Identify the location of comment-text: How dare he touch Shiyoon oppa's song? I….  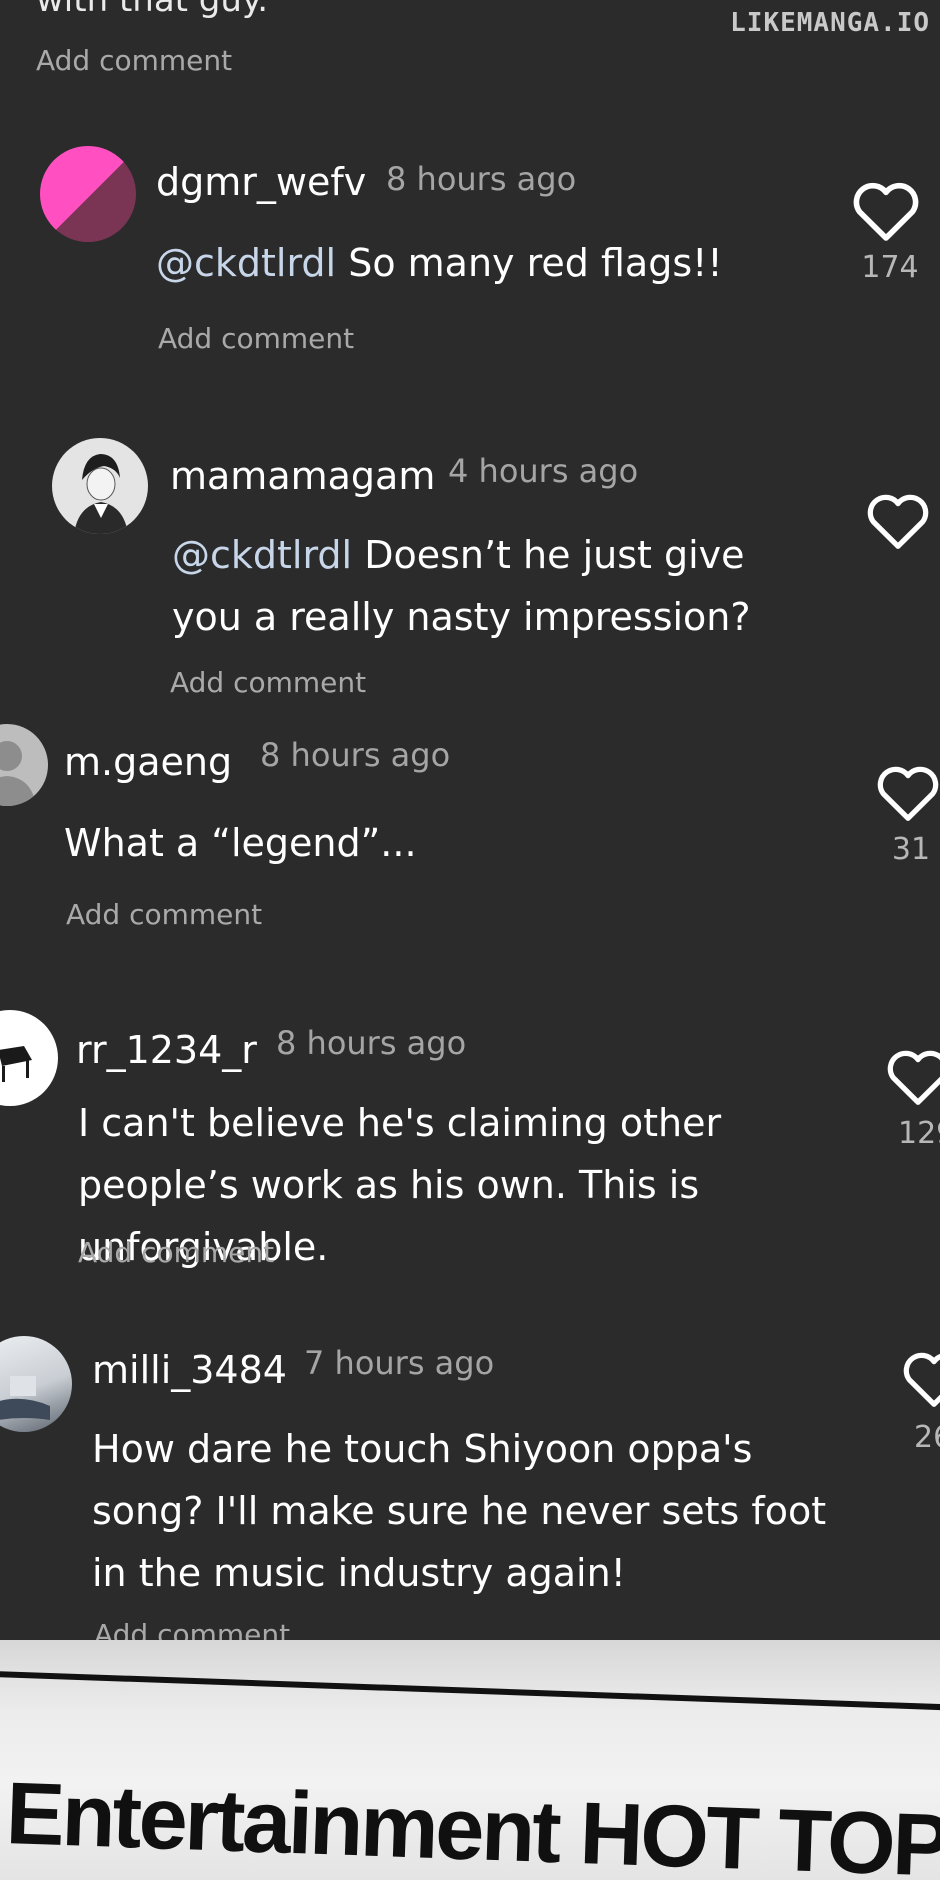
(459, 1511).